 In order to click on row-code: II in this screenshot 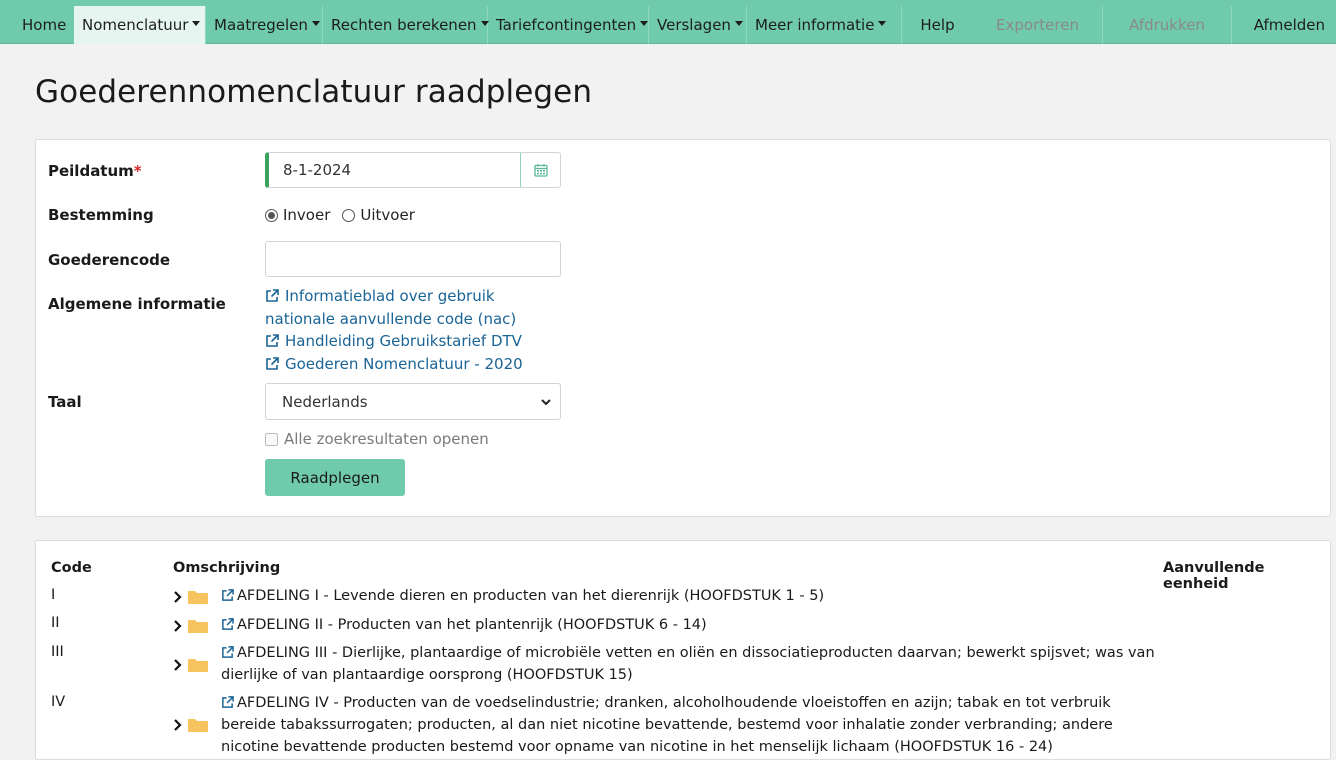, I will do `click(55, 623)`.